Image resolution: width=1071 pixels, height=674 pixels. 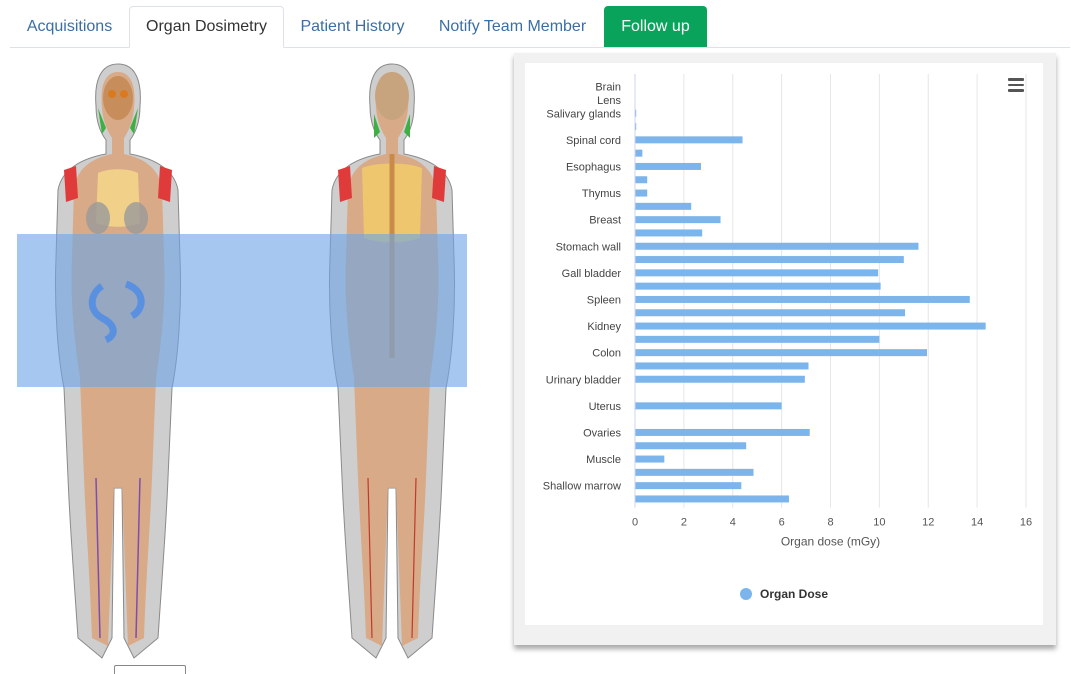 What do you see at coordinates (593, 141) in the screenshot?
I see `category-label: Spinal cord` at bounding box center [593, 141].